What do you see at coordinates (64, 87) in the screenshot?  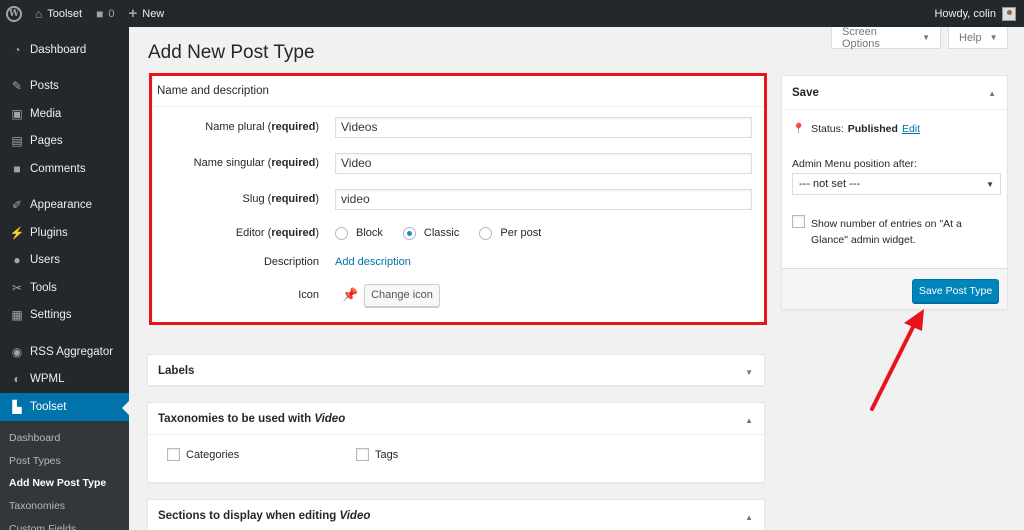 I see `sidebar-item-posts: ✎ Posts` at bounding box center [64, 87].